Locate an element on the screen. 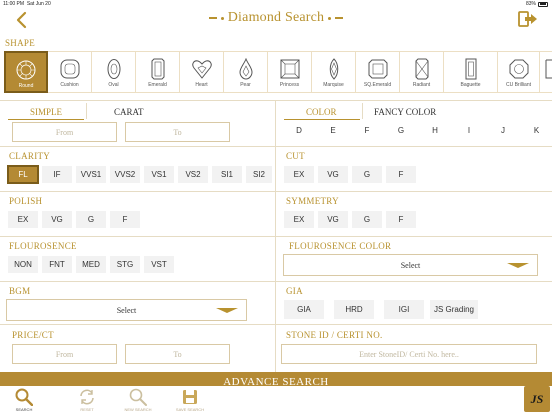 This screenshot has width=552, height=414. status-time: 11:00 PM Sat Jun 20 is located at coordinates (27, 4).